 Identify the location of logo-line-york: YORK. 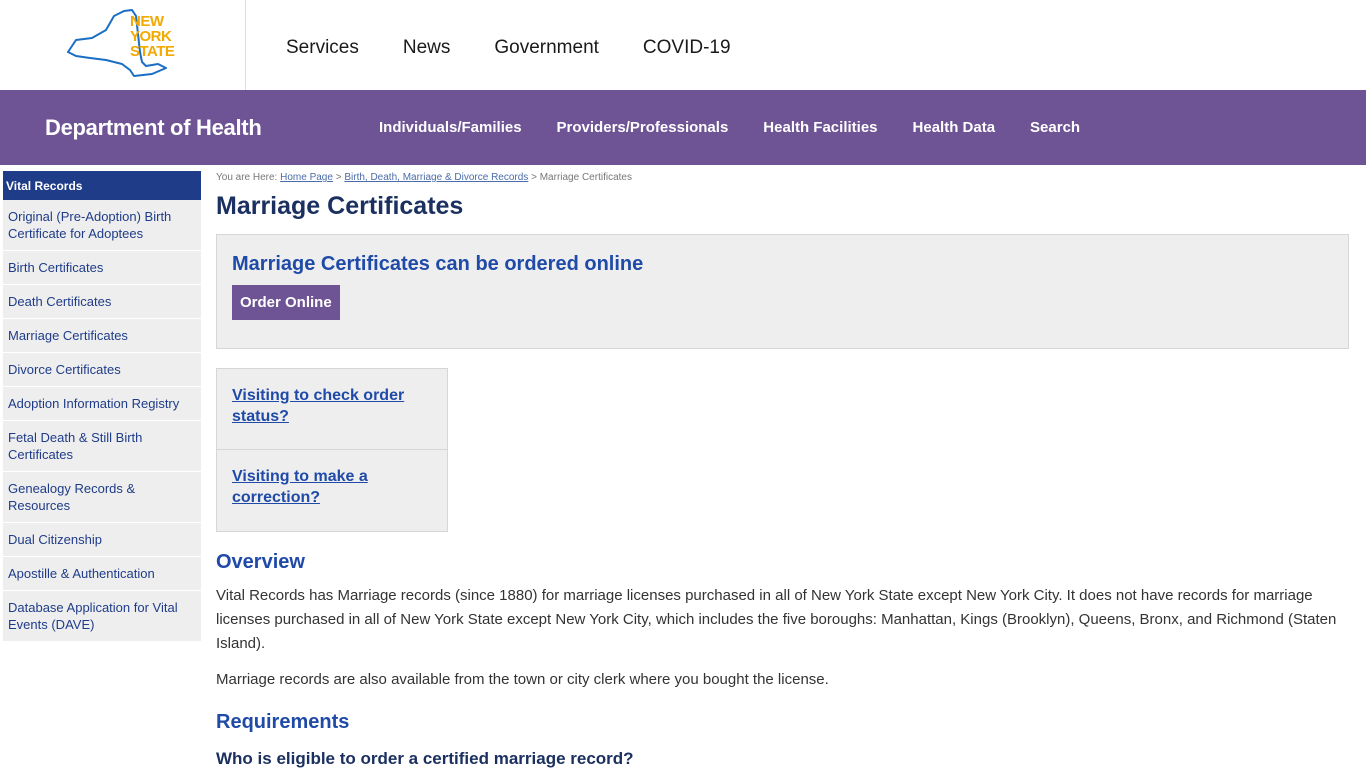
(151, 36).